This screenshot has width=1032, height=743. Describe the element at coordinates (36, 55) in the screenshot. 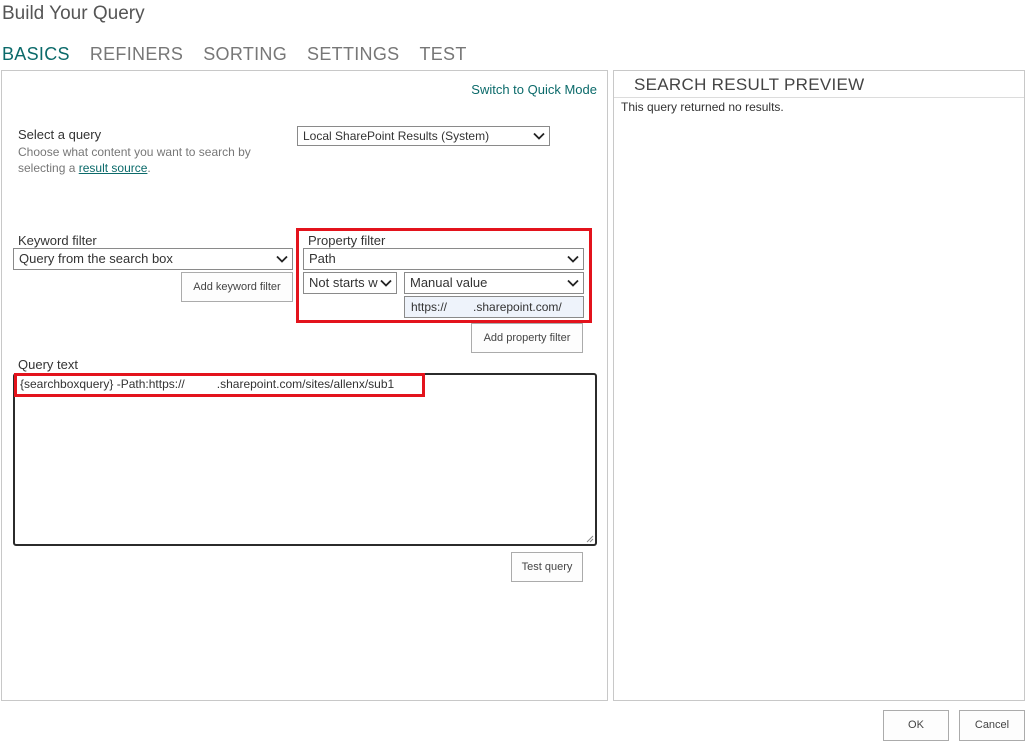

I see `tab-basics: BASICS` at that location.